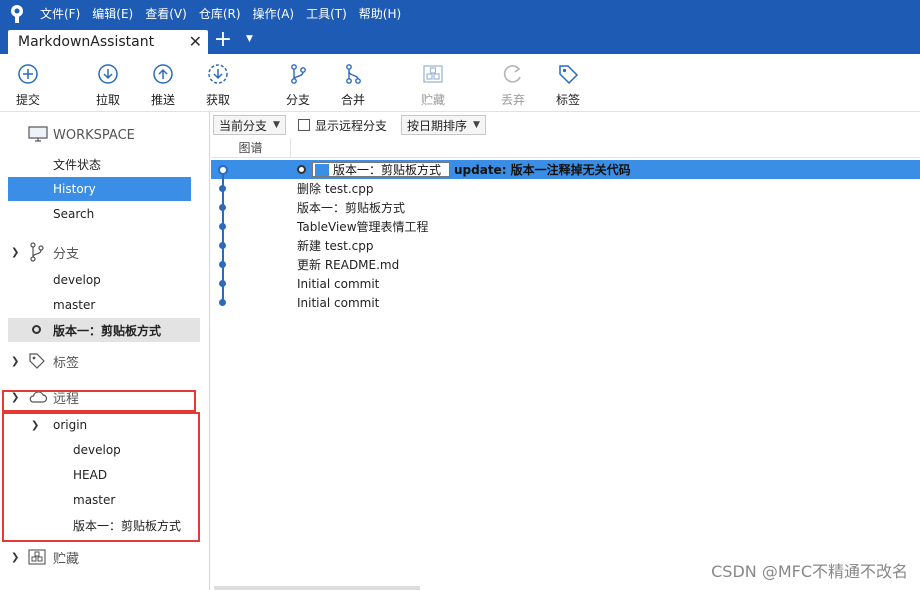  I want to click on fetch-icon, so click(218, 74).